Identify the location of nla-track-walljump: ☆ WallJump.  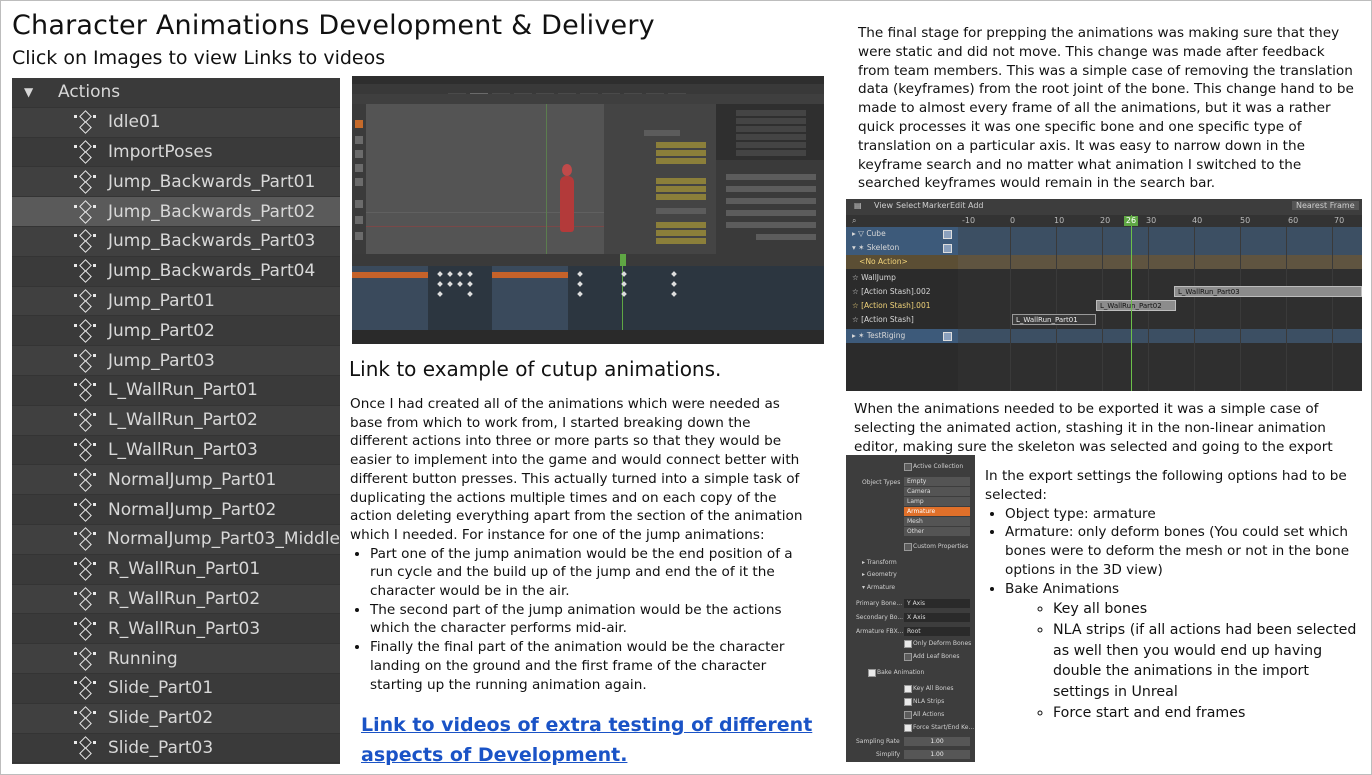
(902, 278).